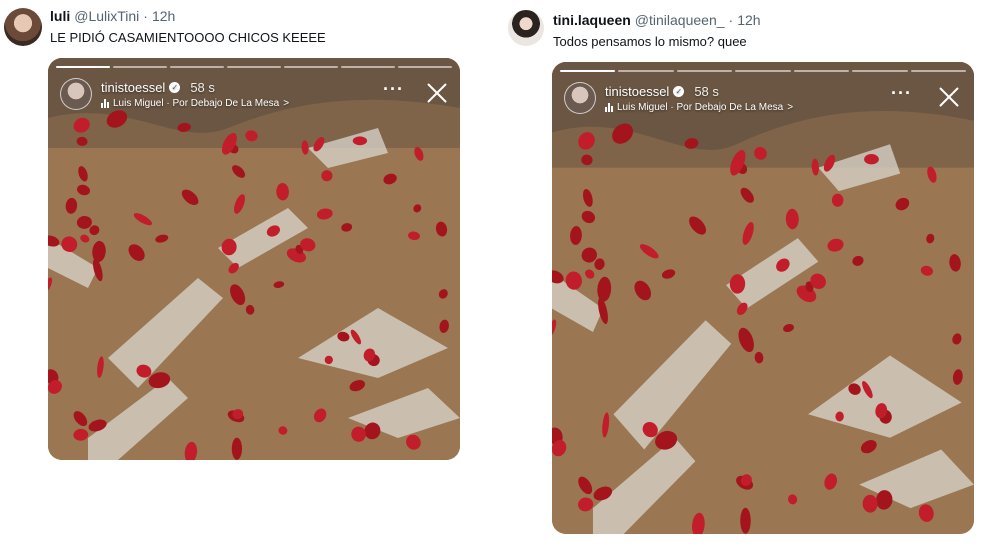 The image size is (992, 548). I want to click on tweet-header: luli @LulixTini · 12h, so click(112, 16).